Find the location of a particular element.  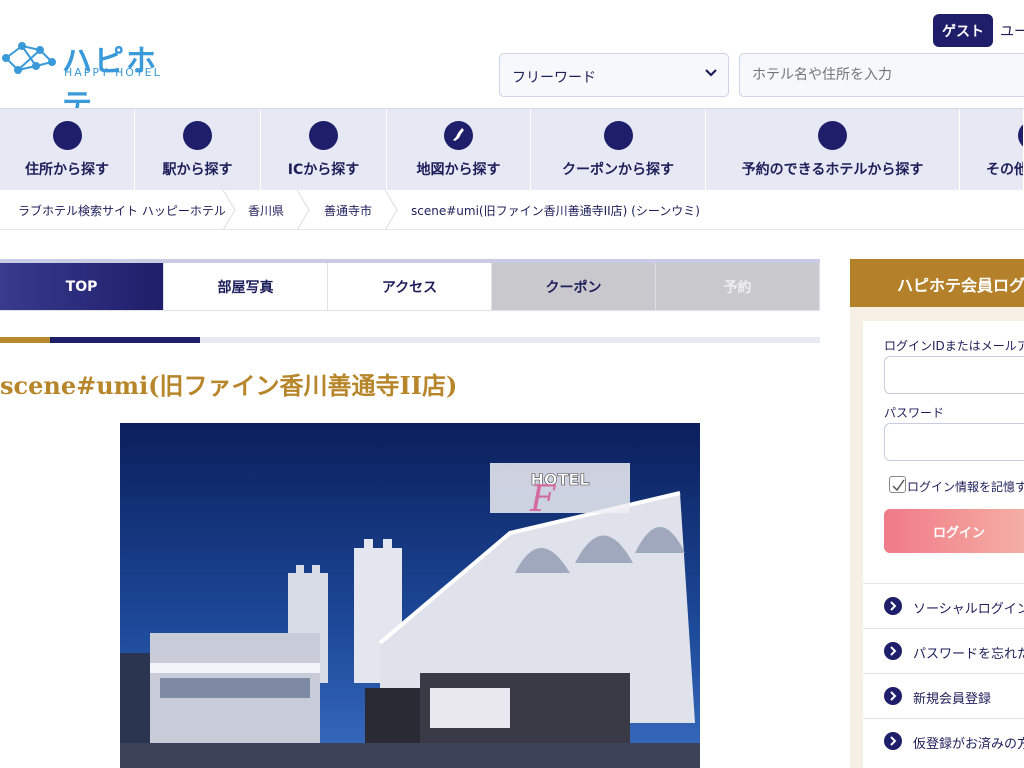

coupon-icon is located at coordinates (618, 135).